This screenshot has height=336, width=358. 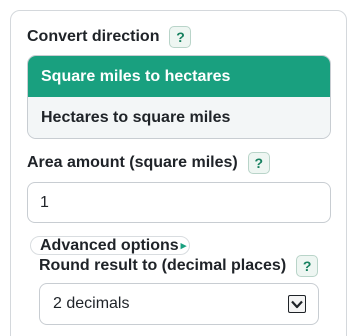 What do you see at coordinates (297, 304) in the screenshot?
I see `chevron-down-icon` at bounding box center [297, 304].